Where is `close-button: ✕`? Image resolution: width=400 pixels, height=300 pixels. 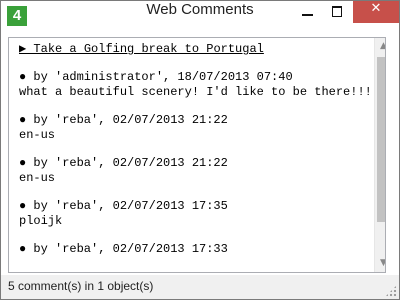
close-button: ✕ is located at coordinates (376, 12).